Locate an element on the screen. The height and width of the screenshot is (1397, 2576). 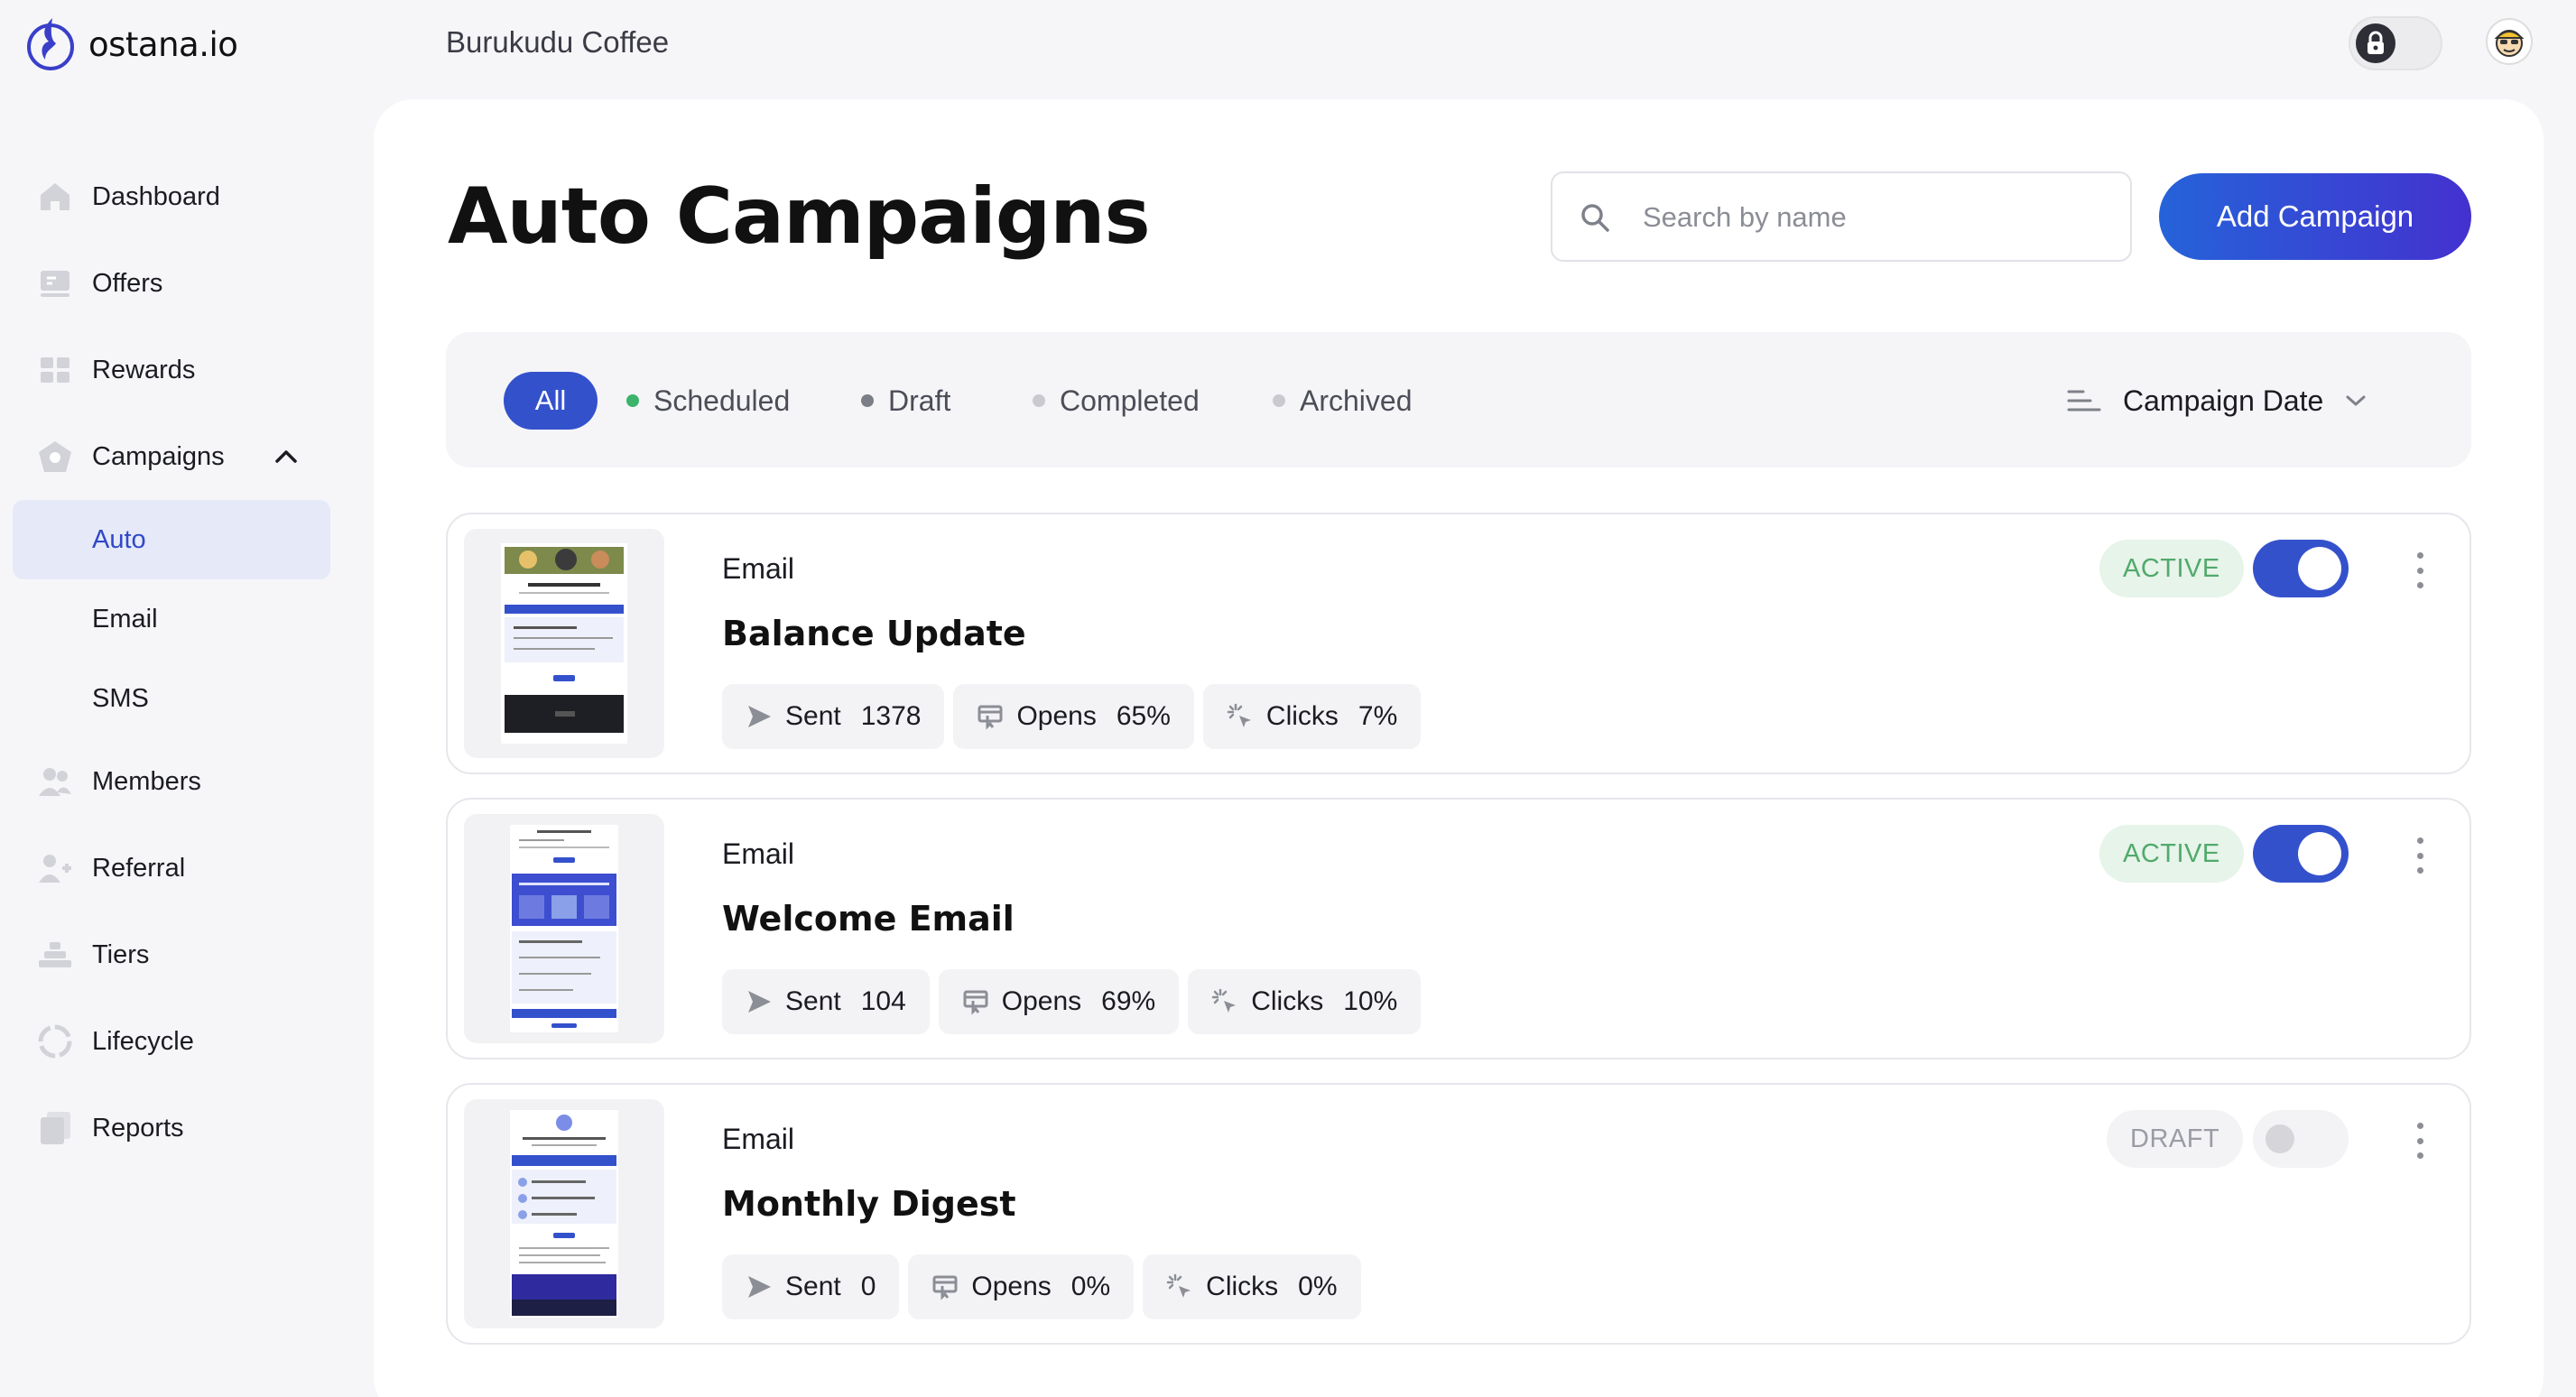
rewards-icon is located at coordinates (55, 370).